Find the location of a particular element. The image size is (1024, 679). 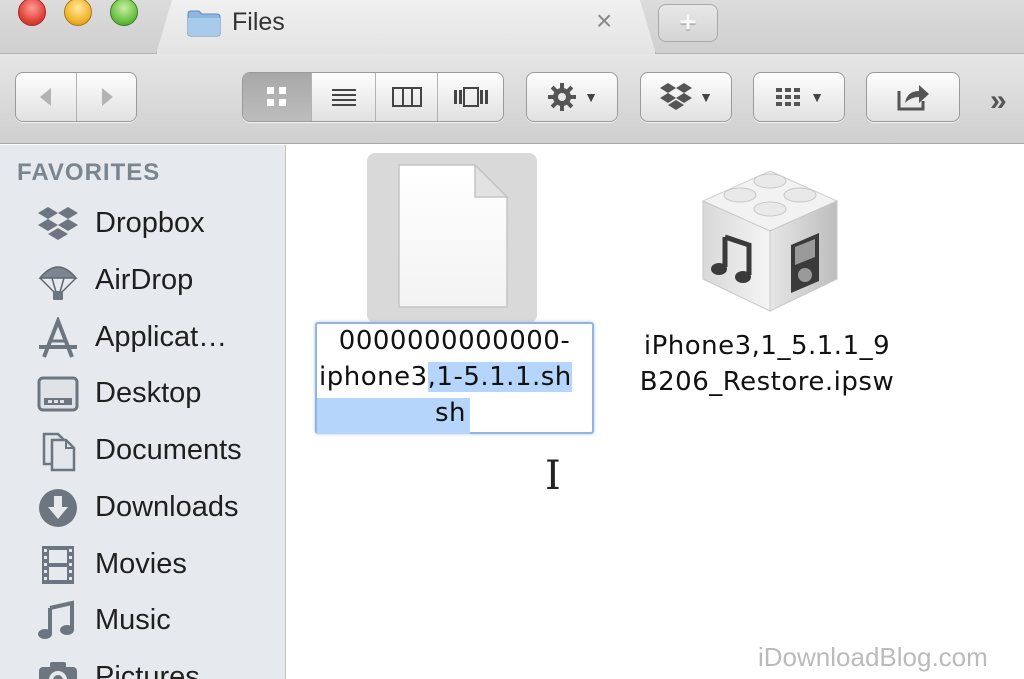

sidebar-item-label: Movies is located at coordinates (141, 564).